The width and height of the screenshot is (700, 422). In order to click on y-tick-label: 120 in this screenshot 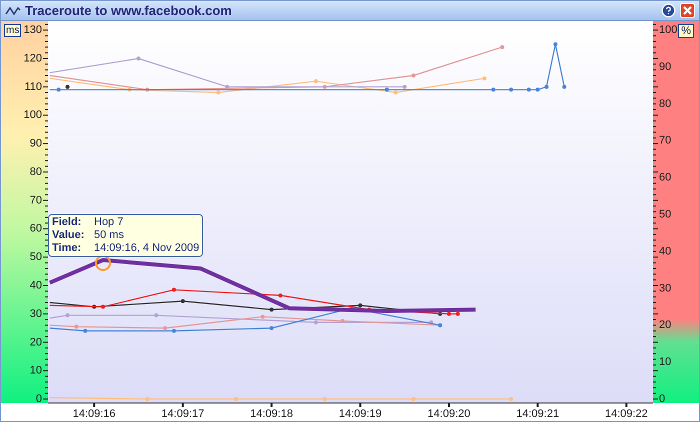, I will do `click(33, 58)`.